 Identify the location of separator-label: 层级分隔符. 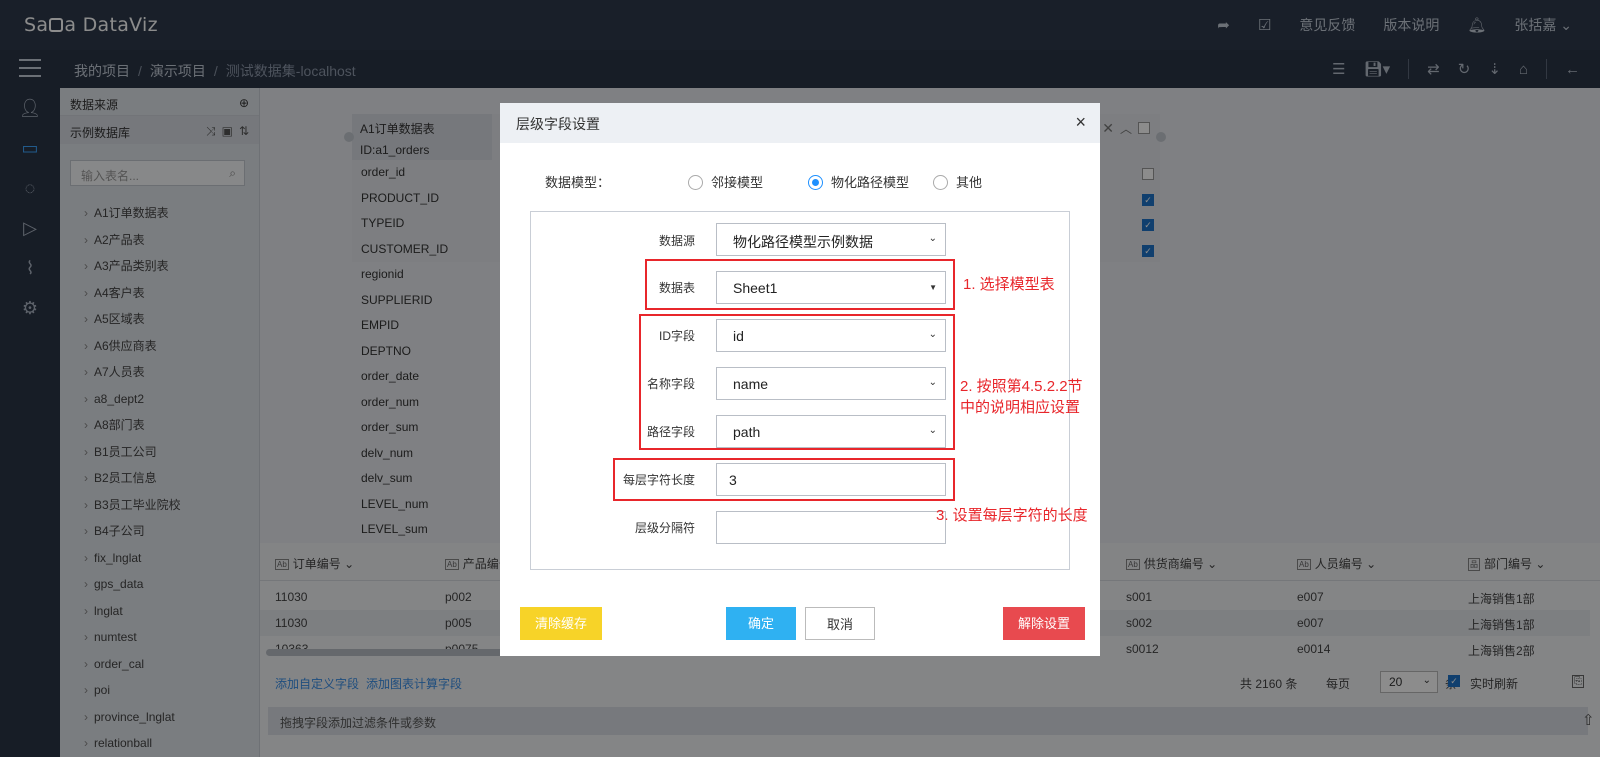
(664, 528).